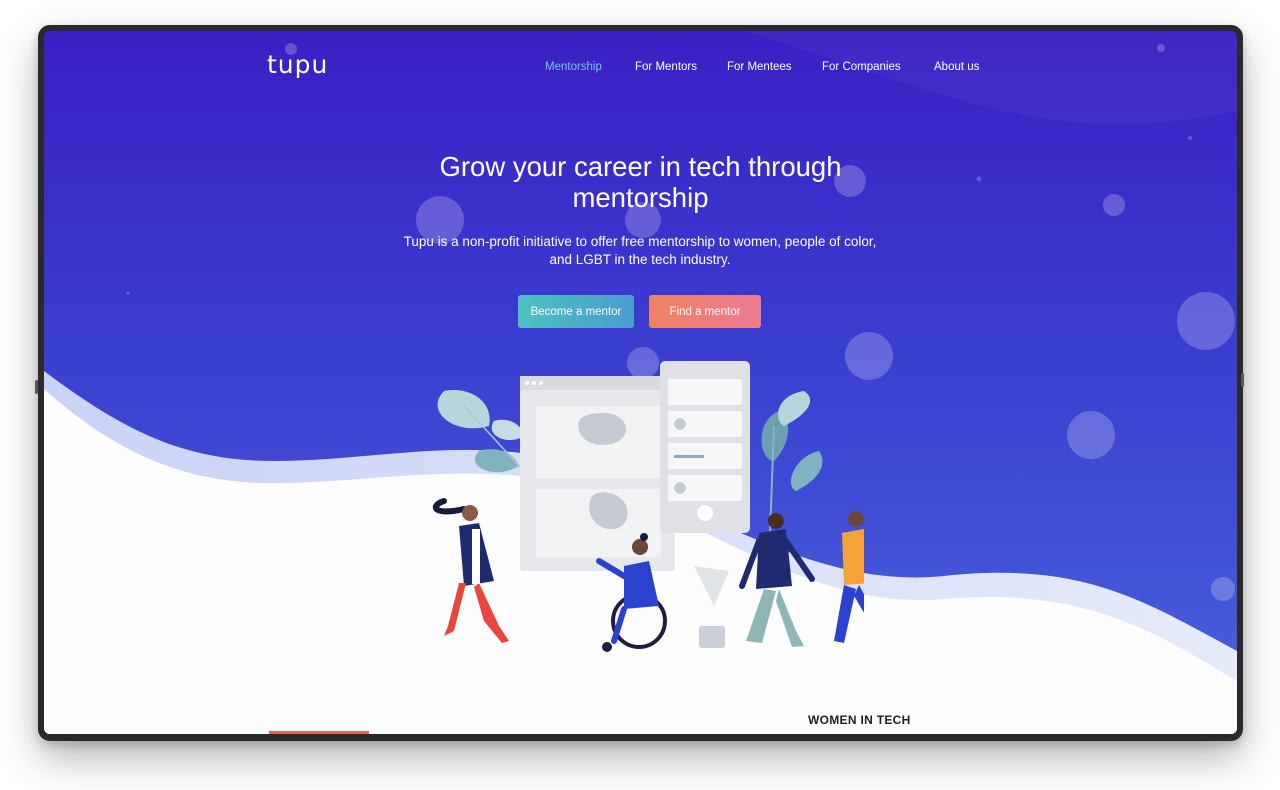 This screenshot has height=790, width=1280. I want to click on browser-window-icon, so click(597, 473).